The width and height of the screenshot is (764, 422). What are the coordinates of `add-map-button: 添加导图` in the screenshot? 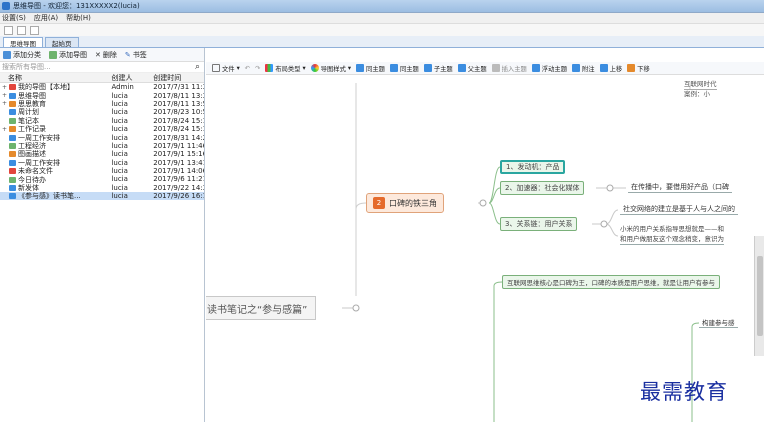 It's located at (68, 55).